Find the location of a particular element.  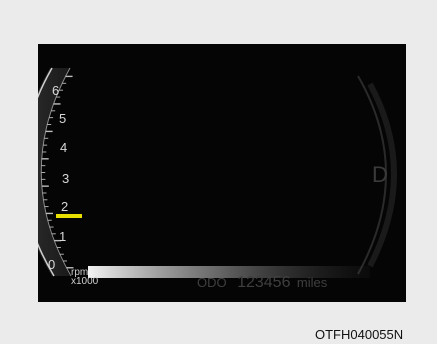

odometer-value: 123456 is located at coordinates (264, 282).